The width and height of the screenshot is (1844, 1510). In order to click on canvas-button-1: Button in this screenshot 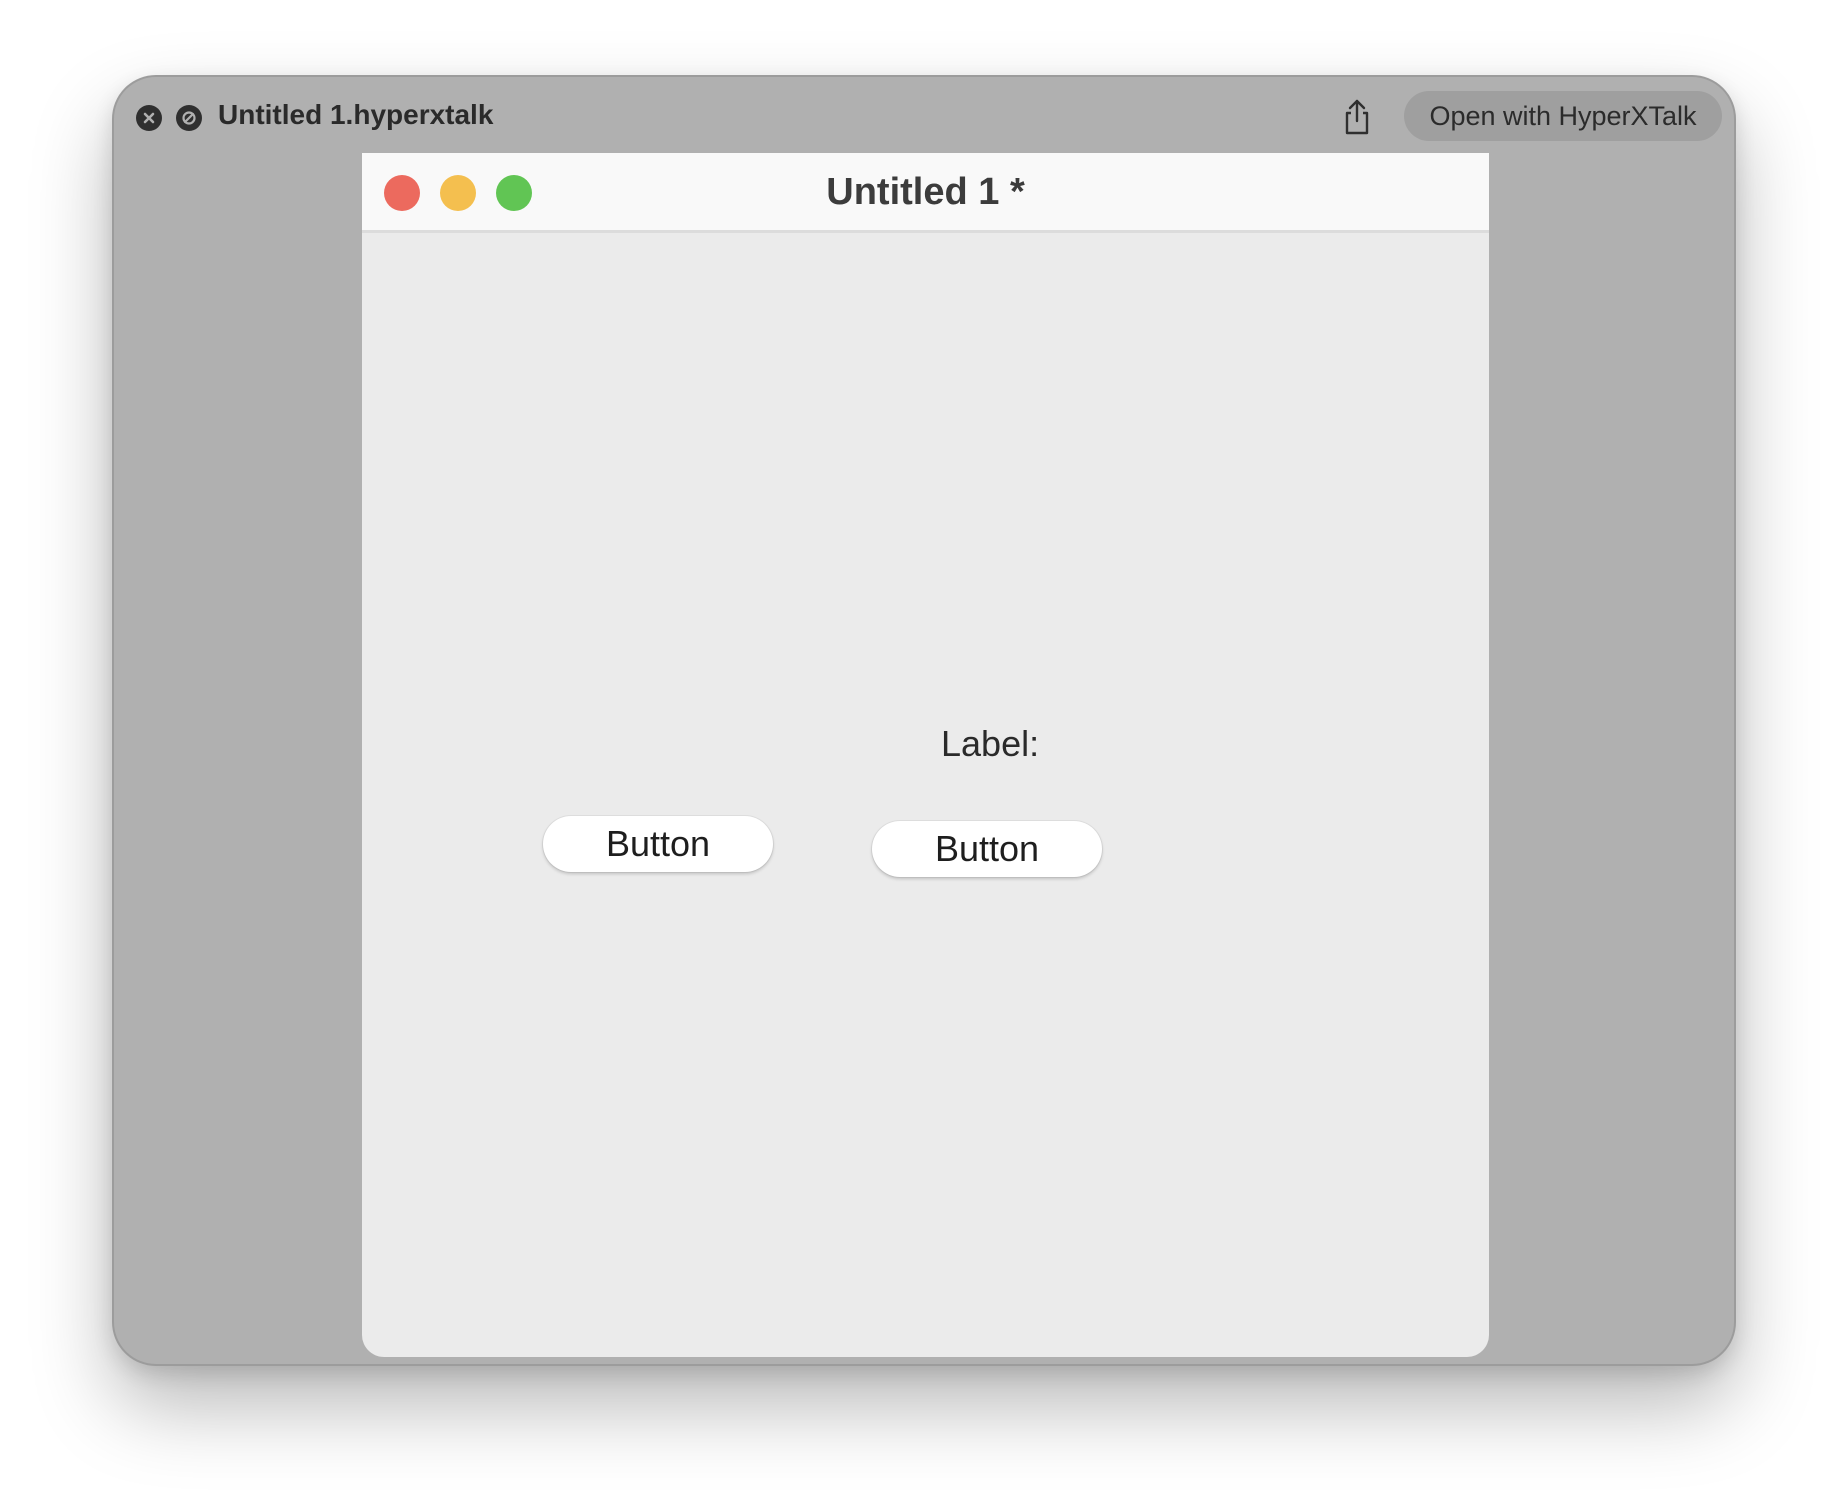, I will do `click(658, 844)`.